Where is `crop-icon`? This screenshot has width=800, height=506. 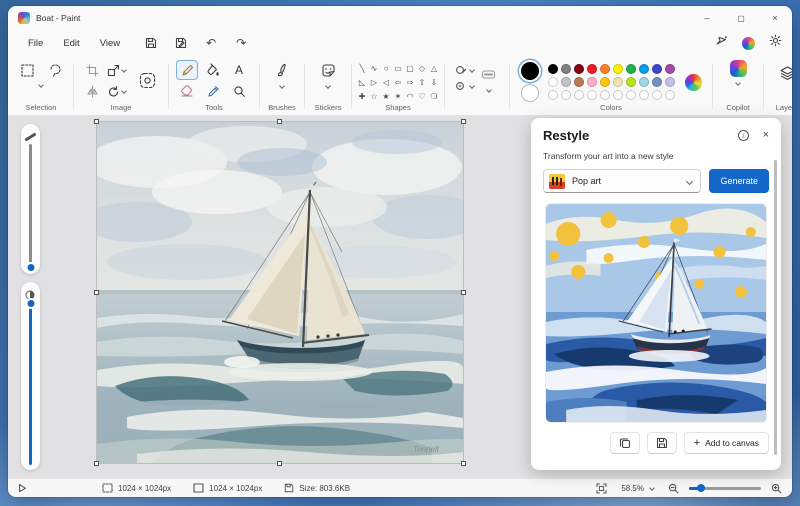 crop-icon is located at coordinates (93, 70).